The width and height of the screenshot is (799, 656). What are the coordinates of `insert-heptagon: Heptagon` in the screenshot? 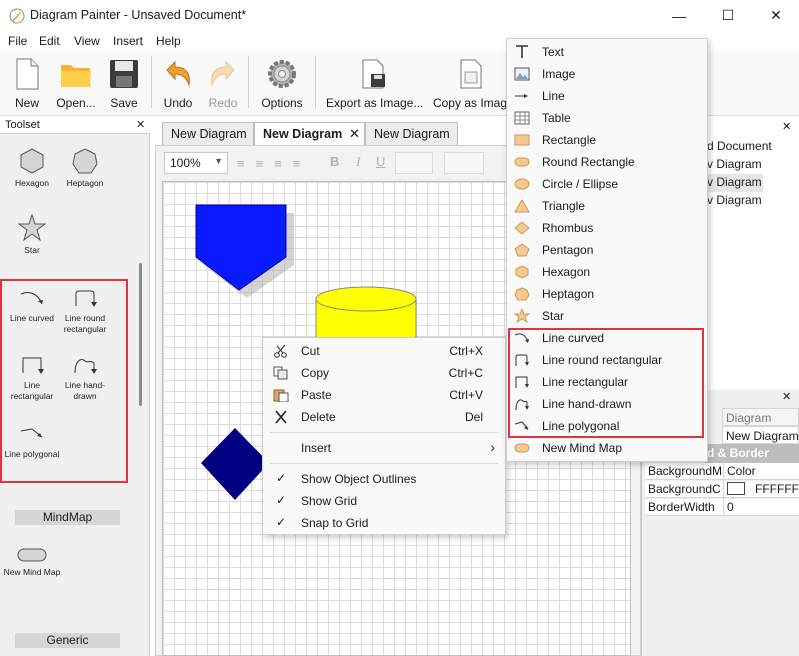 It's located at (607, 294).